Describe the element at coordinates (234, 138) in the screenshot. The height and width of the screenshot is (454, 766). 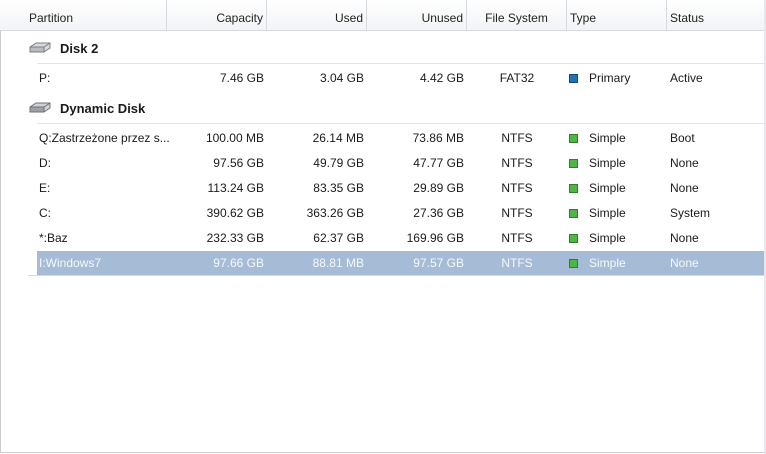
I see `capacity-value: 100.00 MB` at that location.